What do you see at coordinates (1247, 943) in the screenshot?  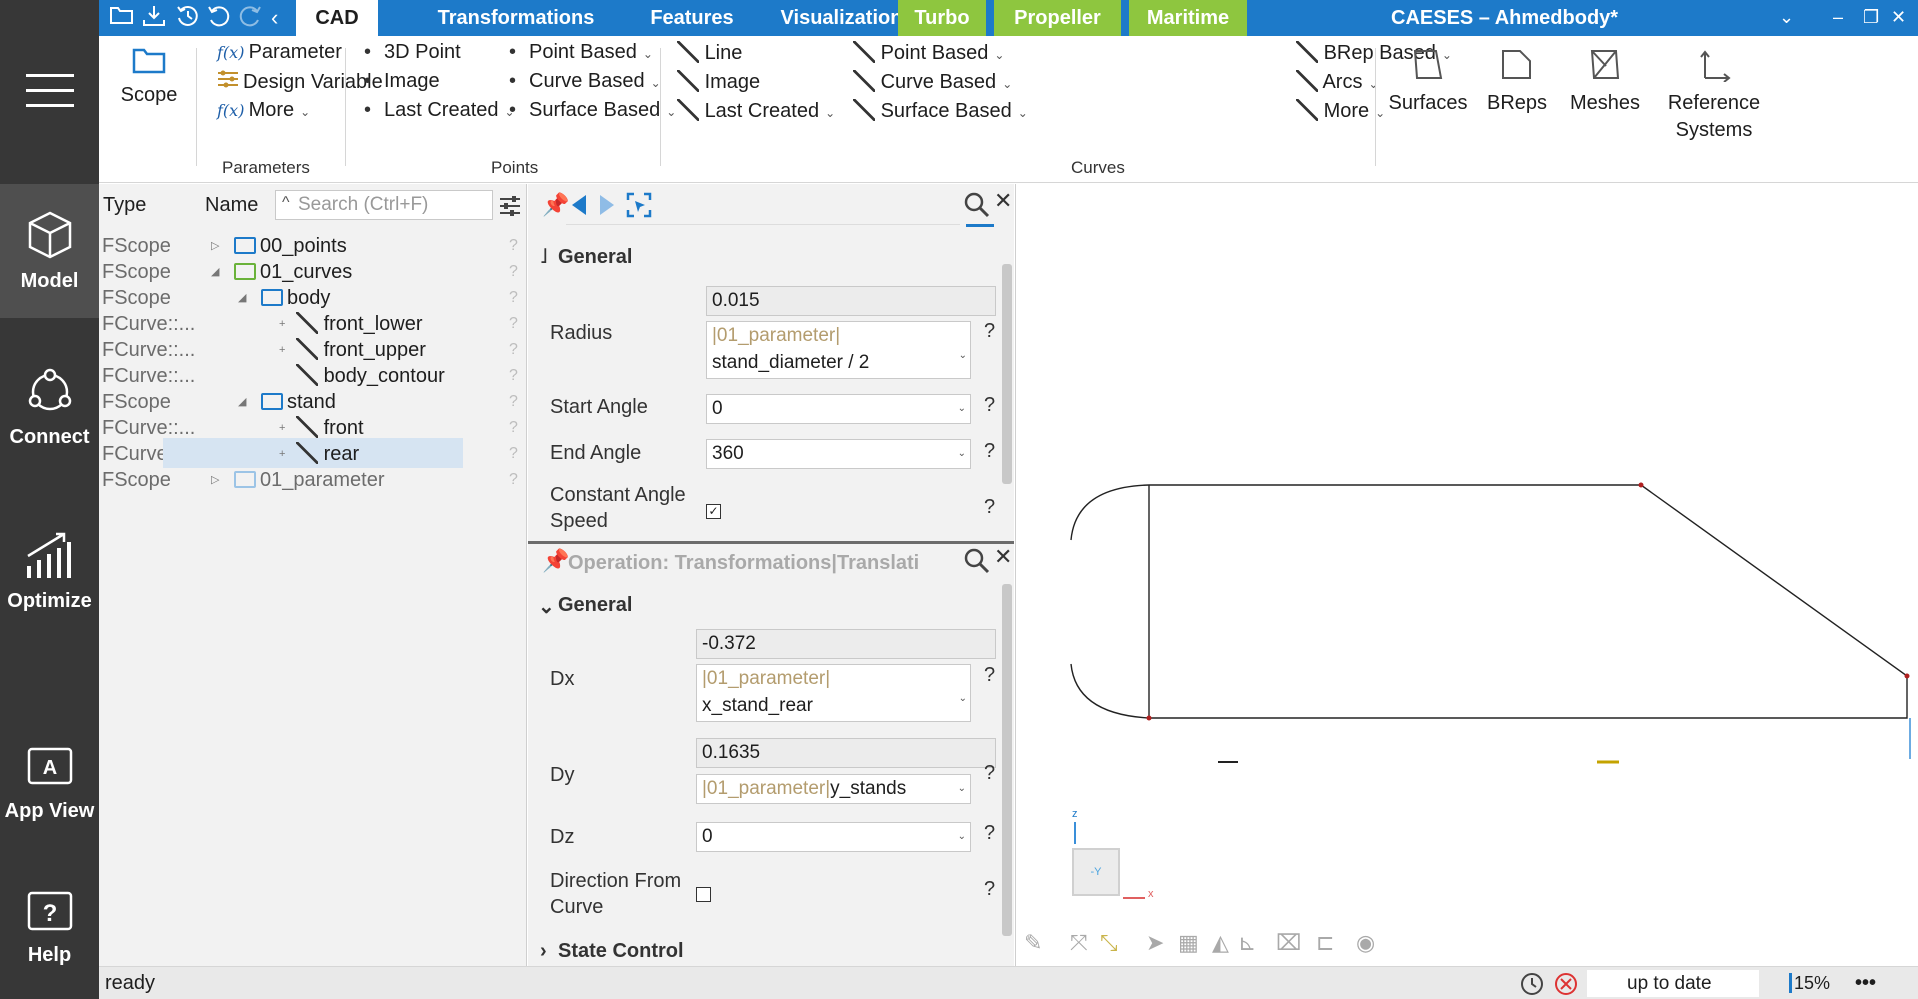 I see `axes-icon: ⊾` at bounding box center [1247, 943].